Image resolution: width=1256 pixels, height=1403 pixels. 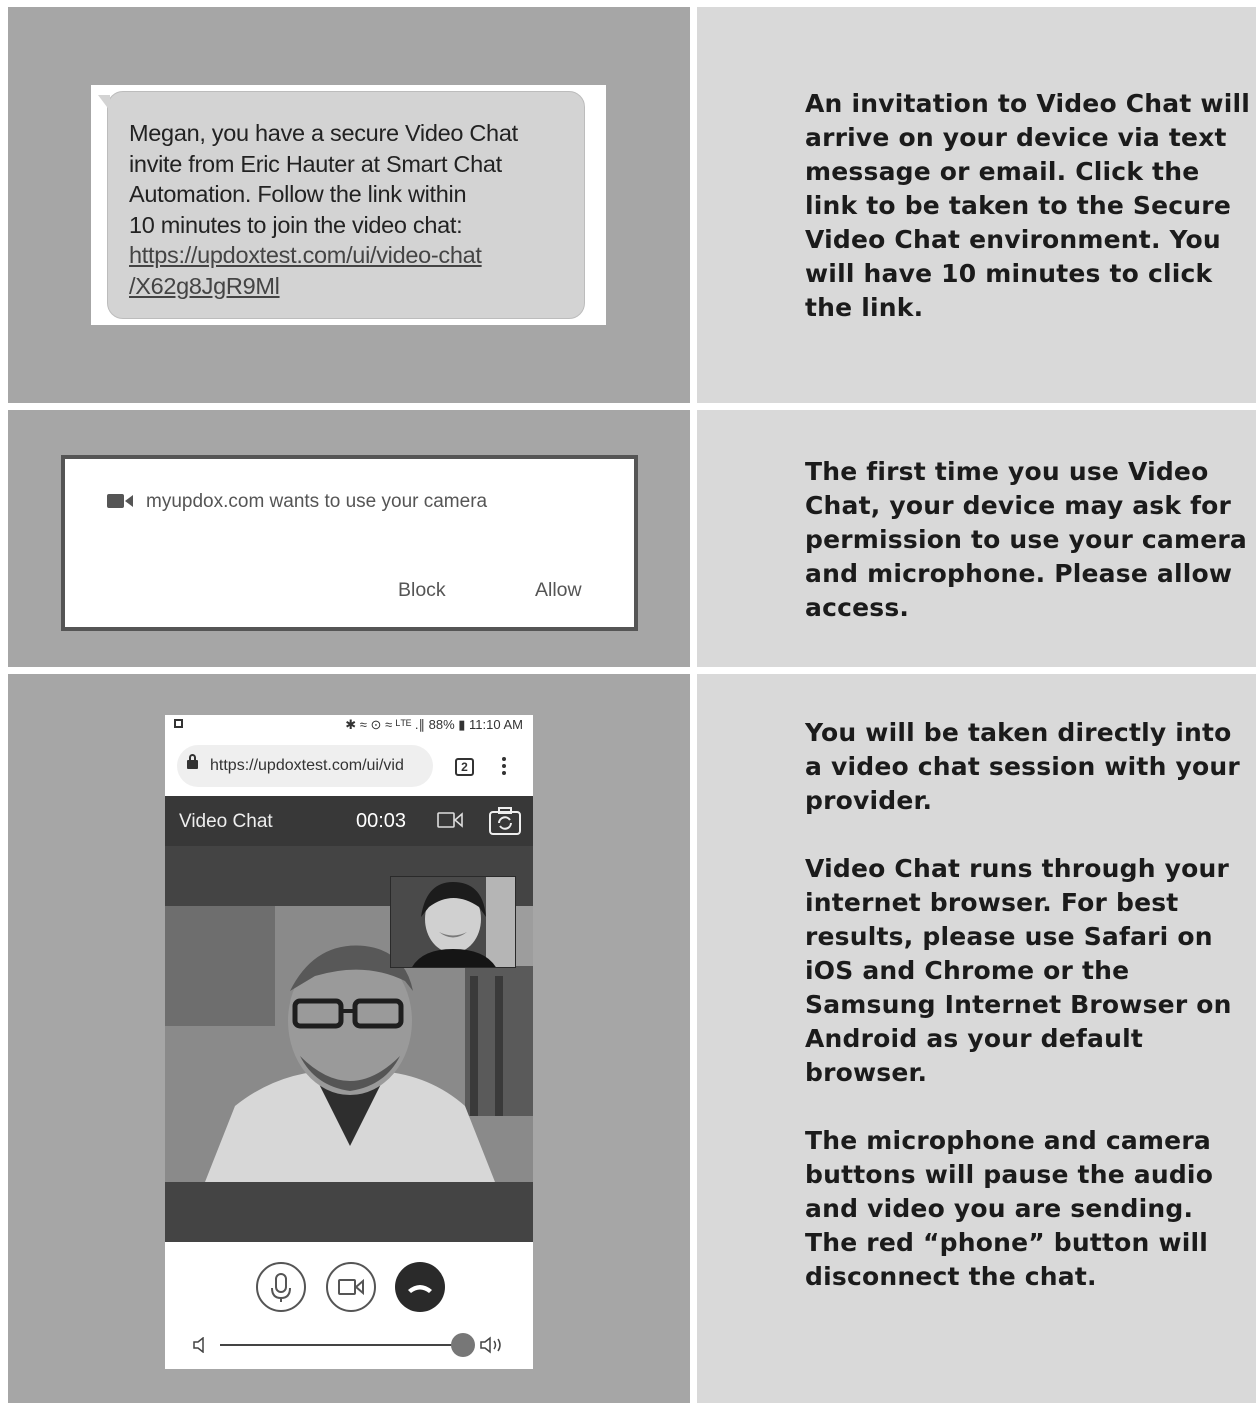 I want to click on self-preview, so click(x=453, y=922).